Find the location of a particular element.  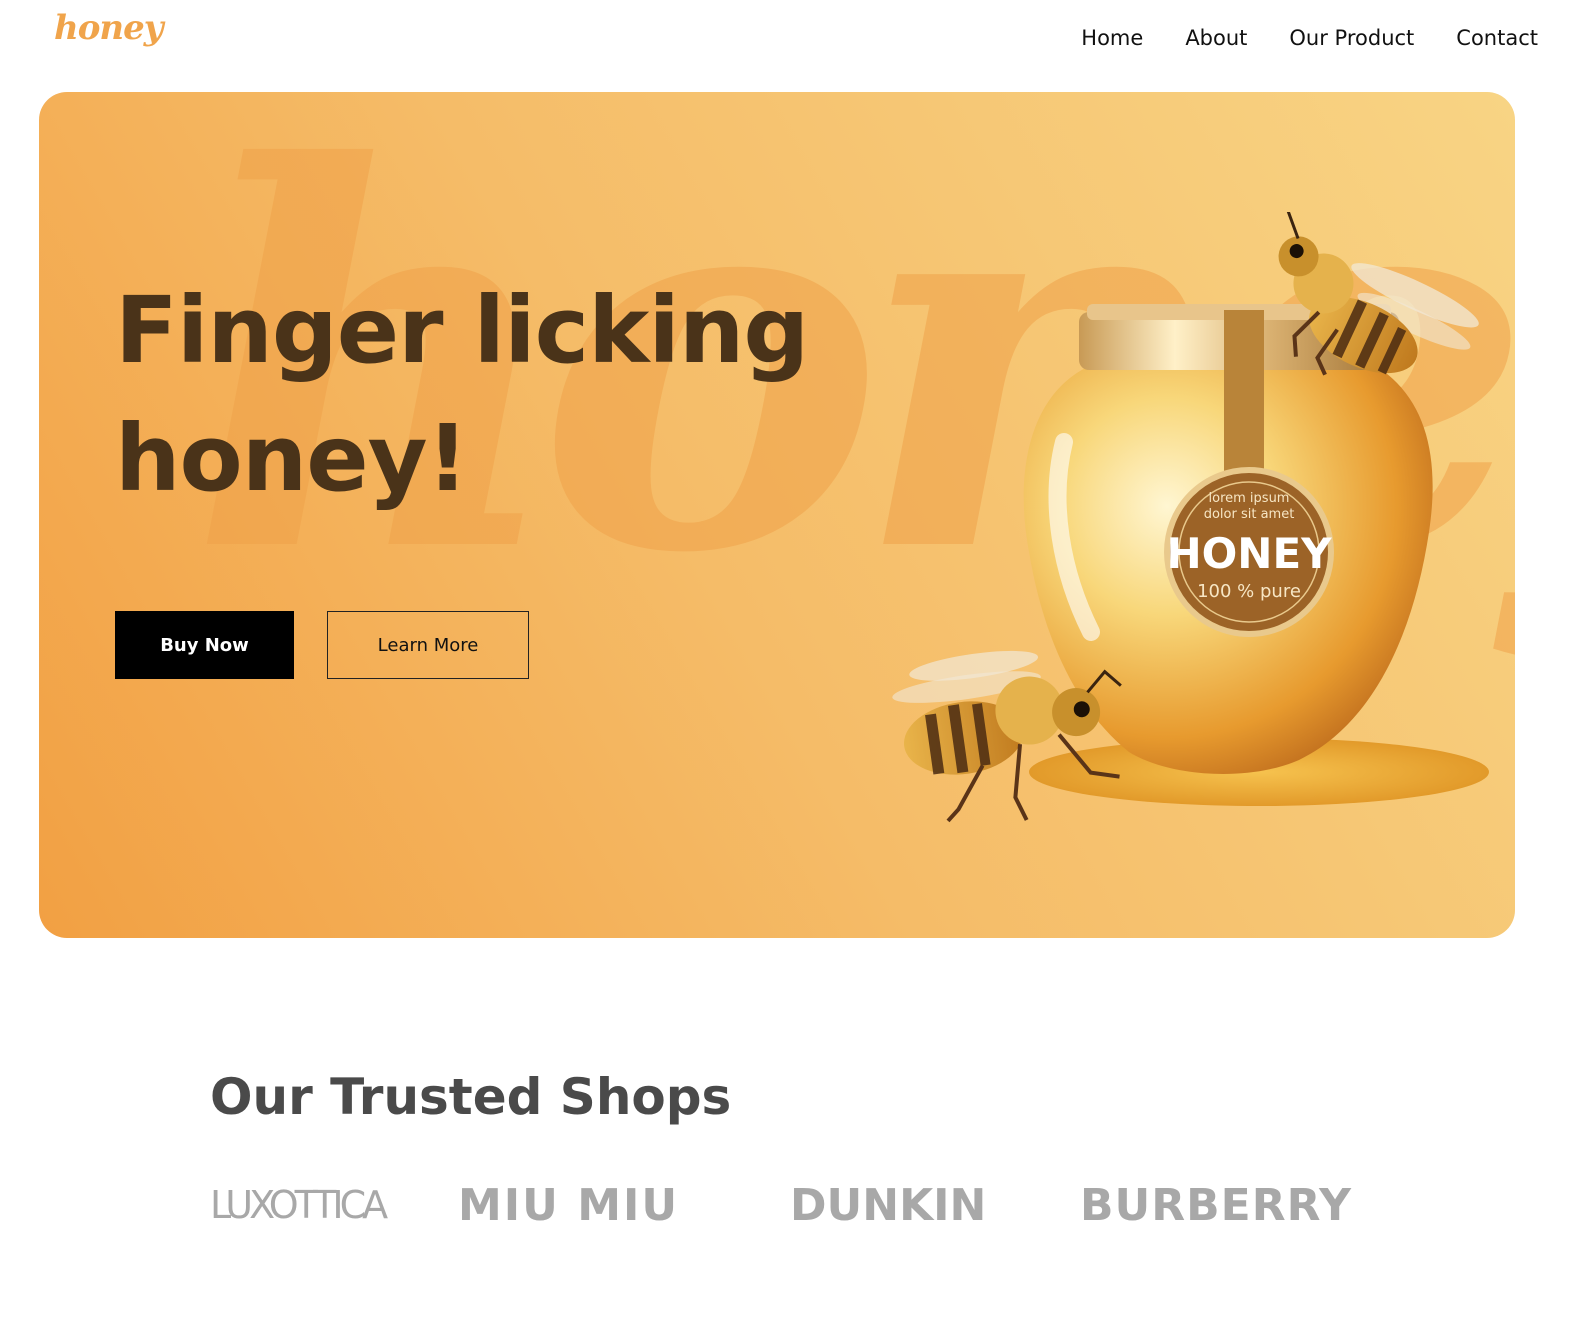

learn-more-button: Learn More is located at coordinates (428, 645).